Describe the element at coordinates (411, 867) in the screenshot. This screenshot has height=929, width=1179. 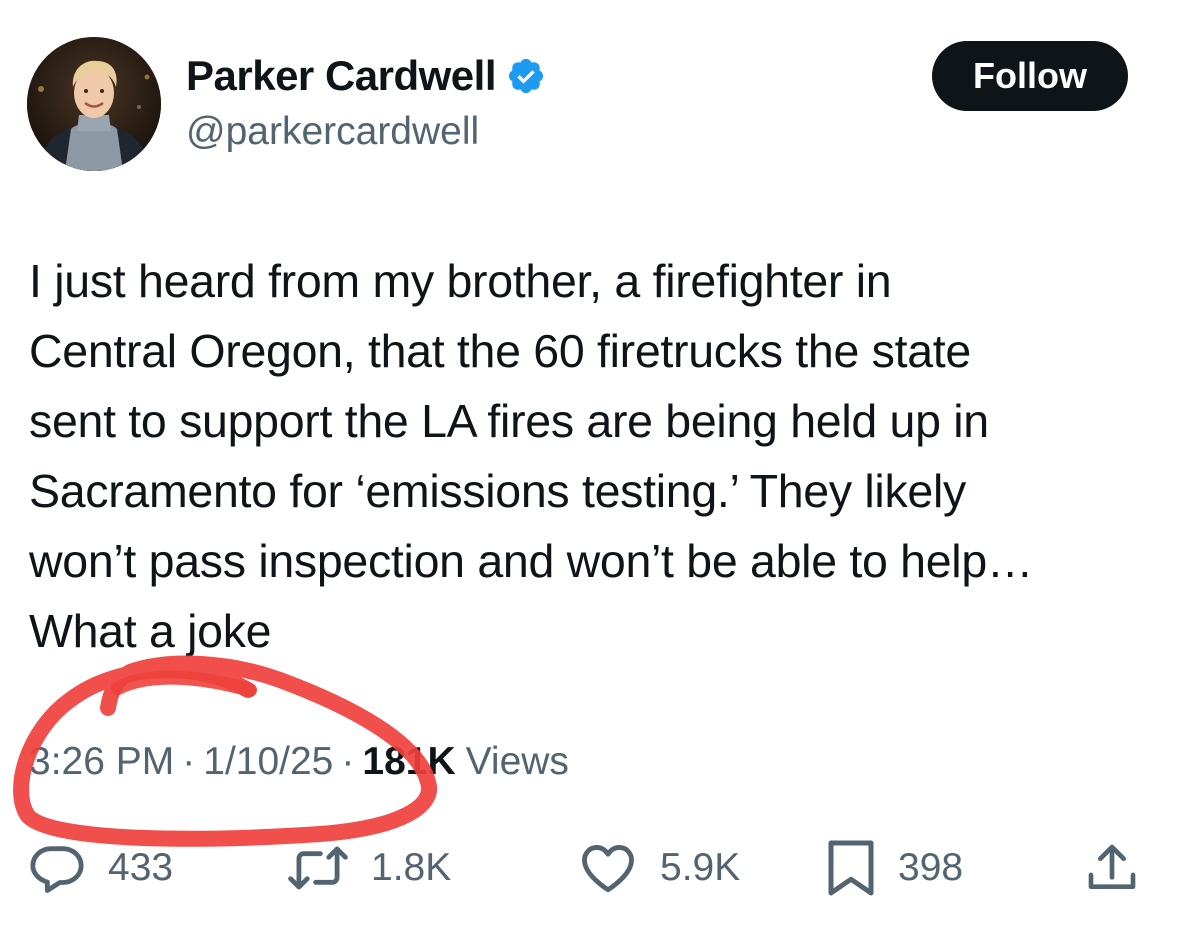
I see `repost-count: 1.8K` at that location.